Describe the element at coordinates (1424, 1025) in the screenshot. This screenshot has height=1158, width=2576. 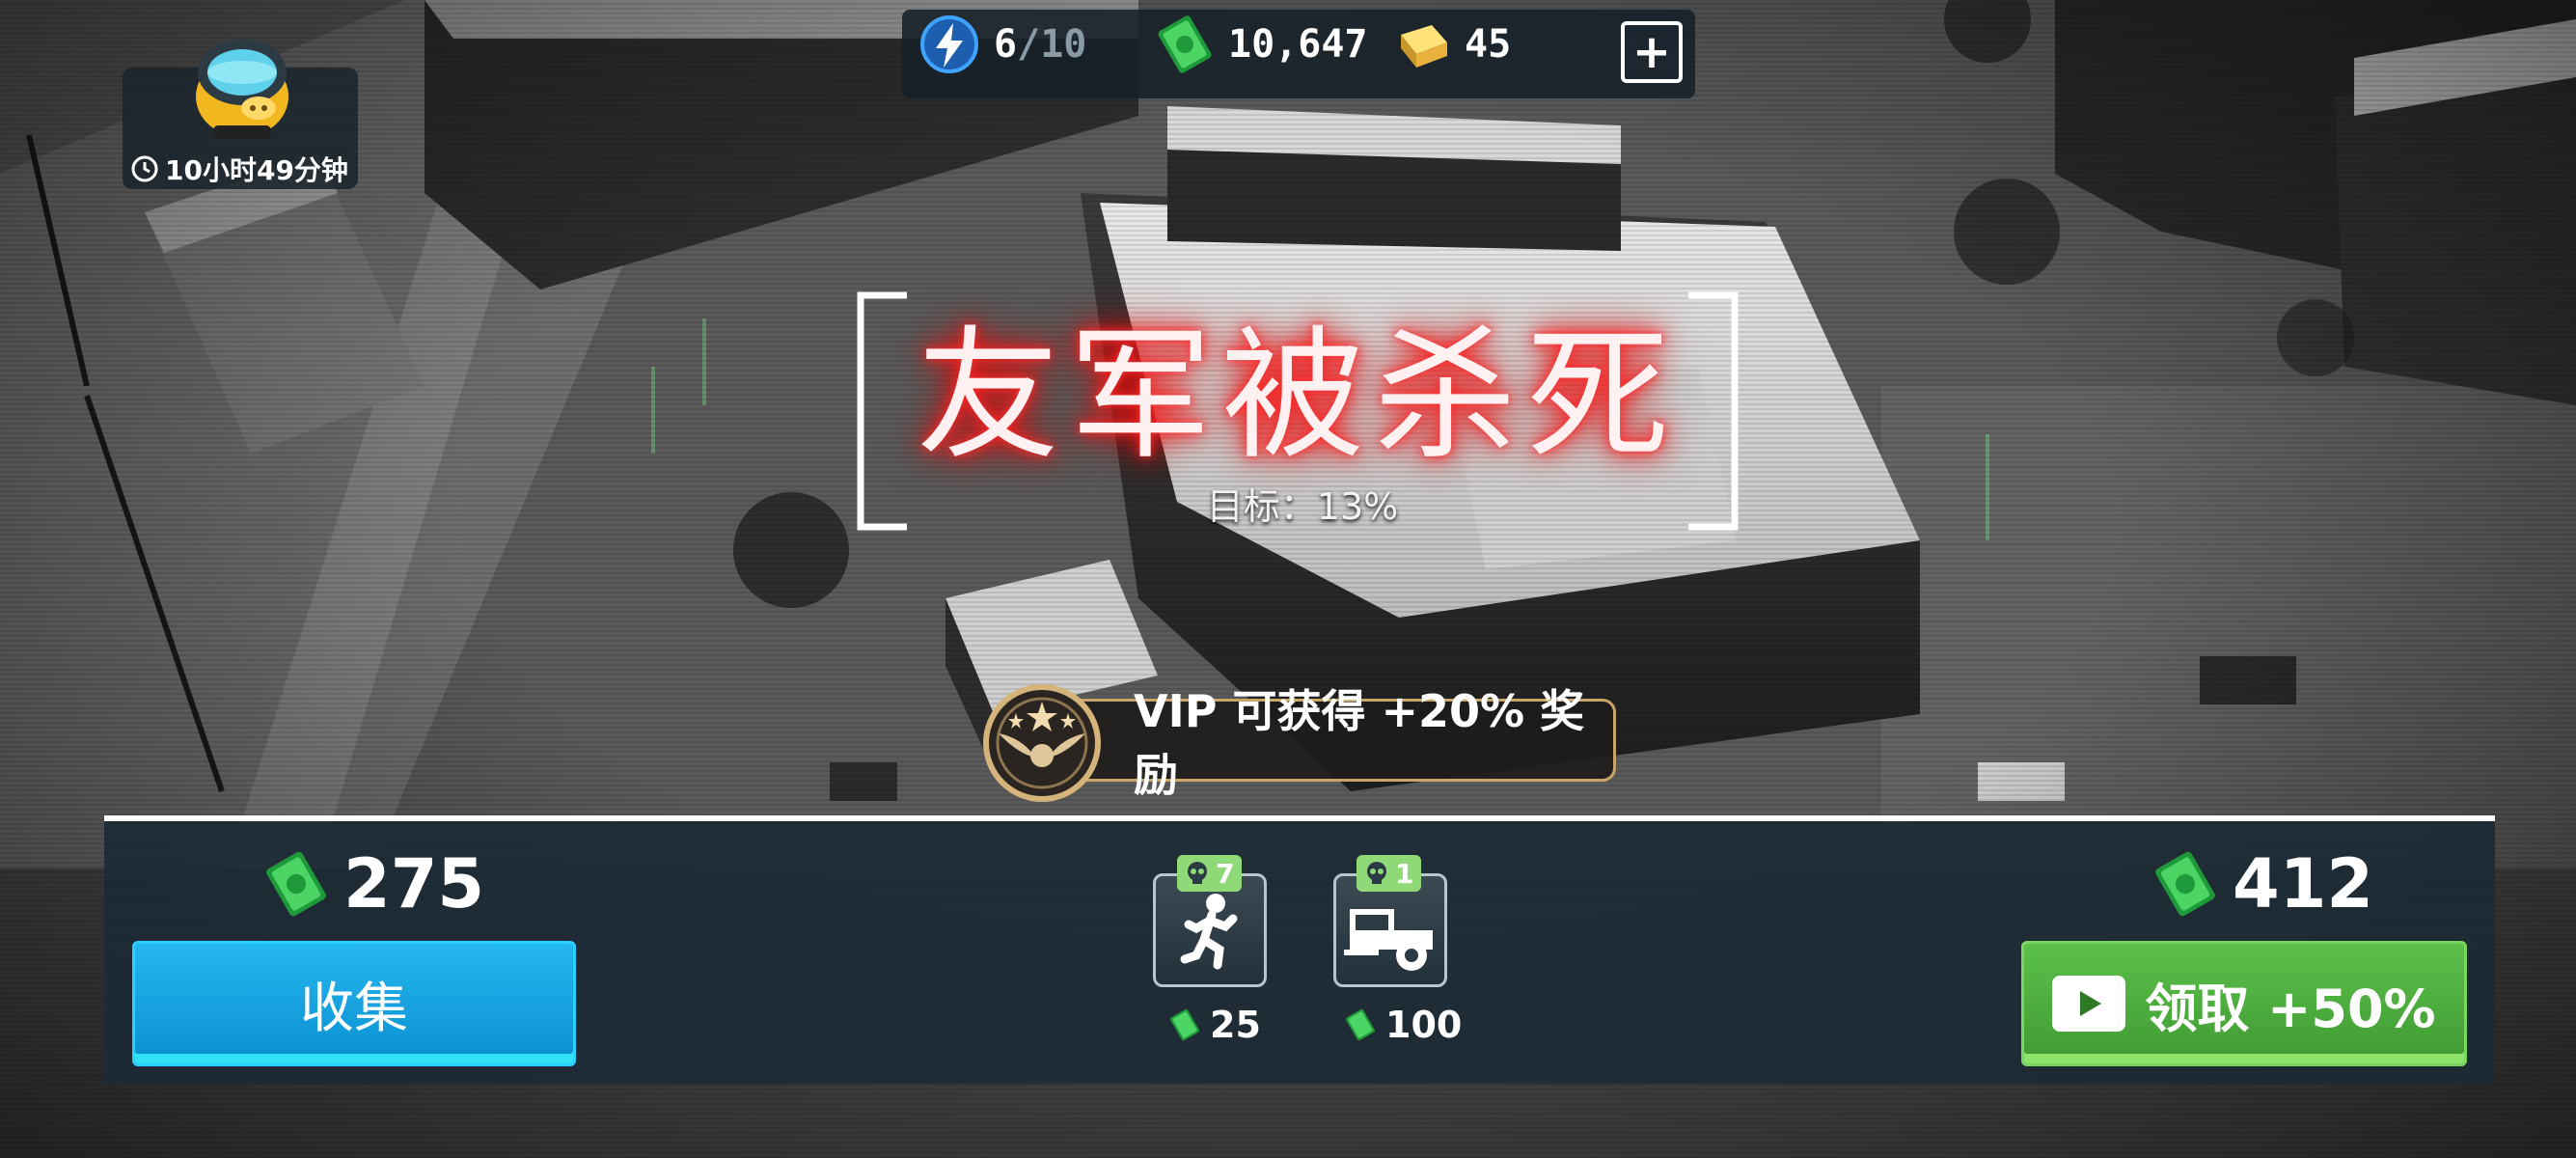
I see `kill-reward-amount-truck: 100` at that location.